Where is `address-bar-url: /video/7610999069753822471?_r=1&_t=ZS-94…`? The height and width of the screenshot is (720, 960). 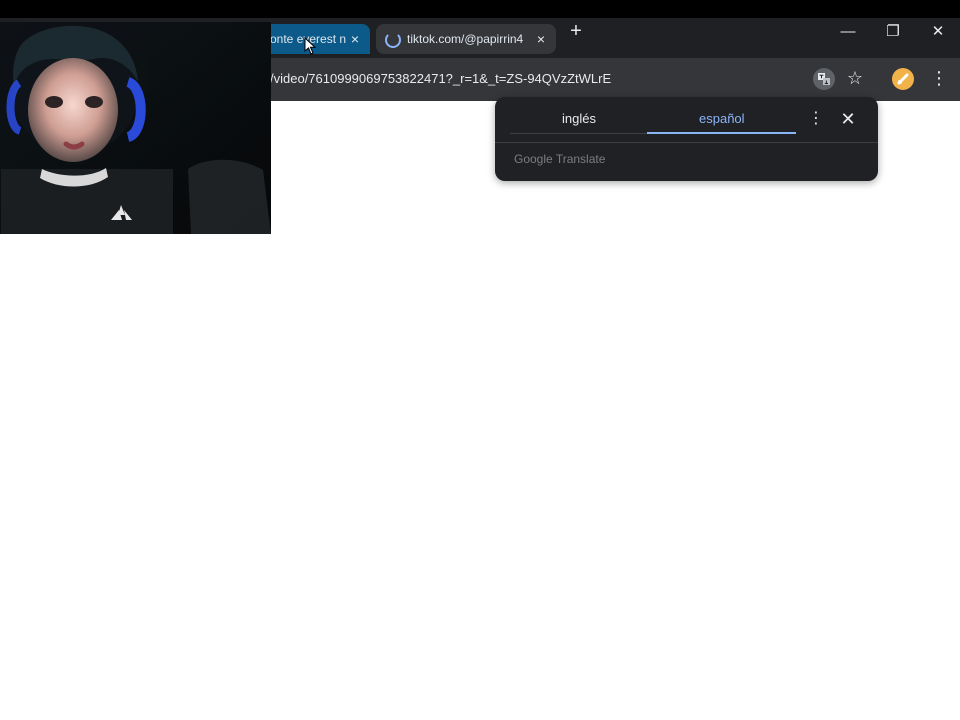 address-bar-url: /video/7610999069753822471?_r=1&_t=ZS-94… is located at coordinates (440, 78).